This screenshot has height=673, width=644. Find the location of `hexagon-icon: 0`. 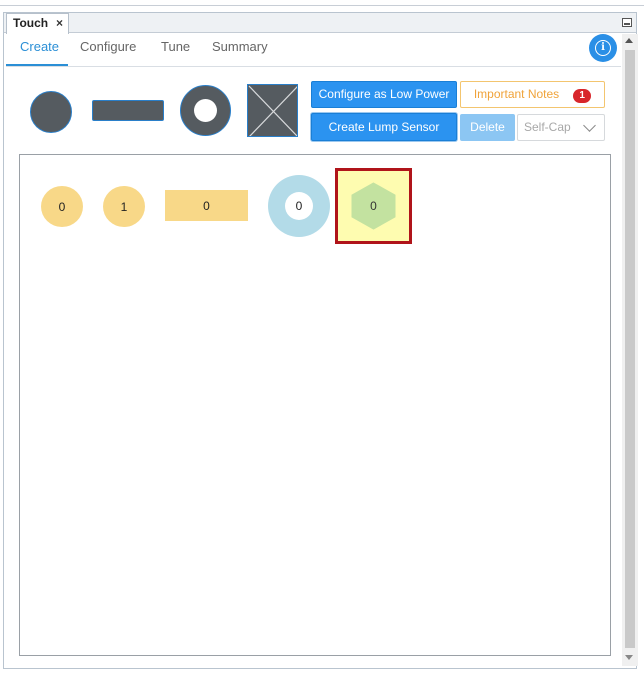

hexagon-icon: 0 is located at coordinates (373, 207).